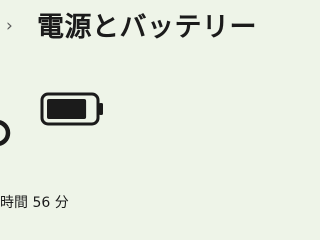 The height and width of the screenshot is (240, 320). I want to click on battery-level-fill, so click(67, 109).